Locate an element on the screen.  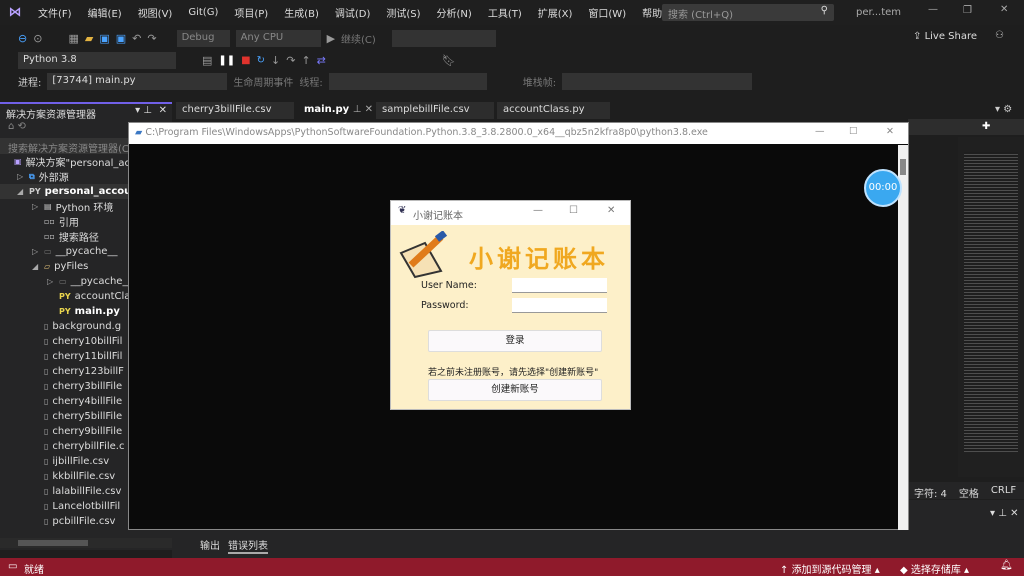
tree-item: ◢ ▱ pyFiles is located at coordinates (44, 266).